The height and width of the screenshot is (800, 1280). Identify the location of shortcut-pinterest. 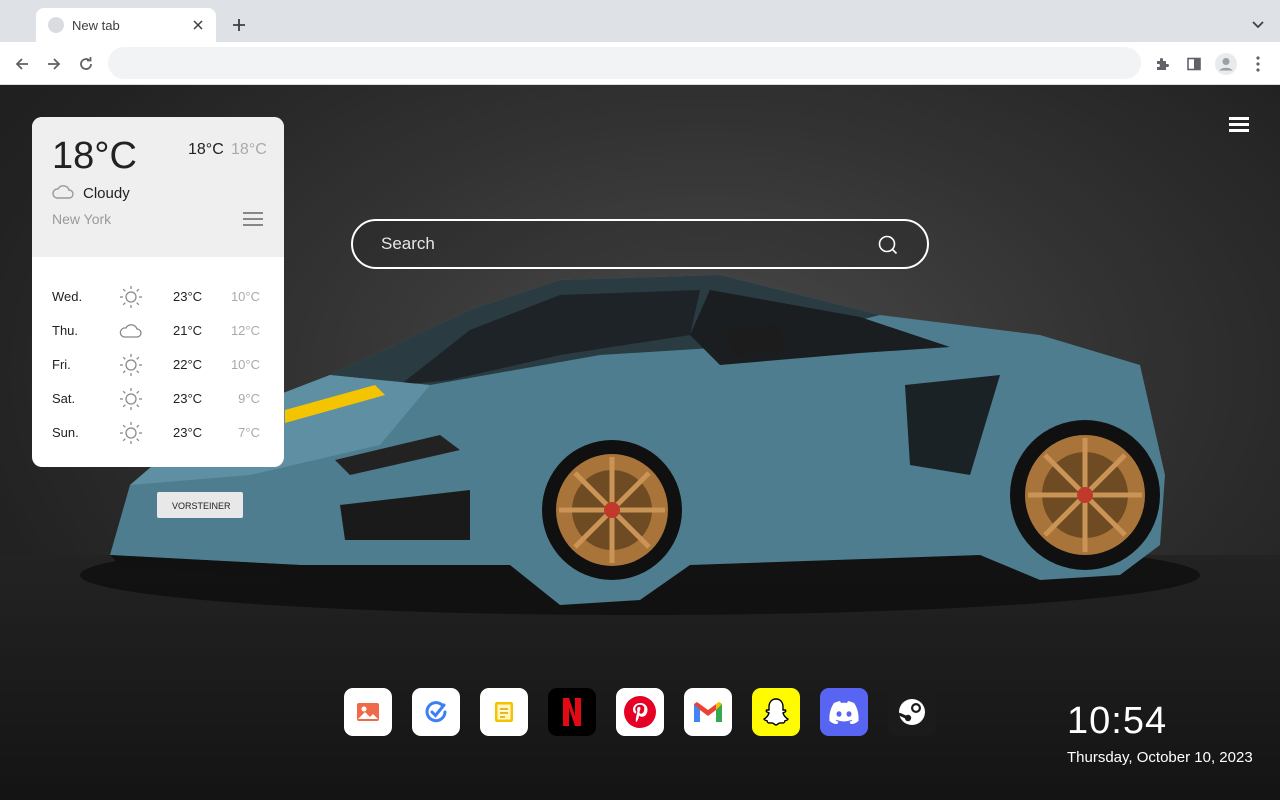
(640, 712).